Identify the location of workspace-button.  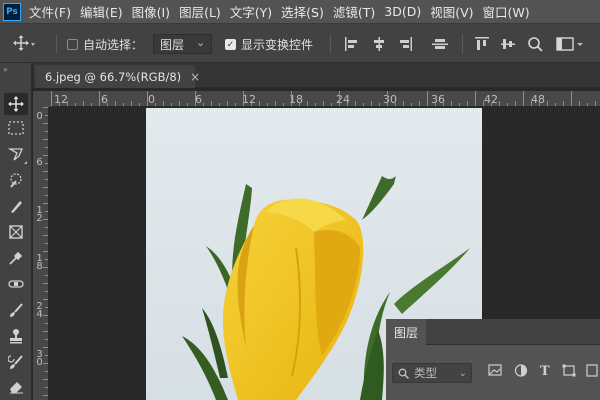
(570, 44).